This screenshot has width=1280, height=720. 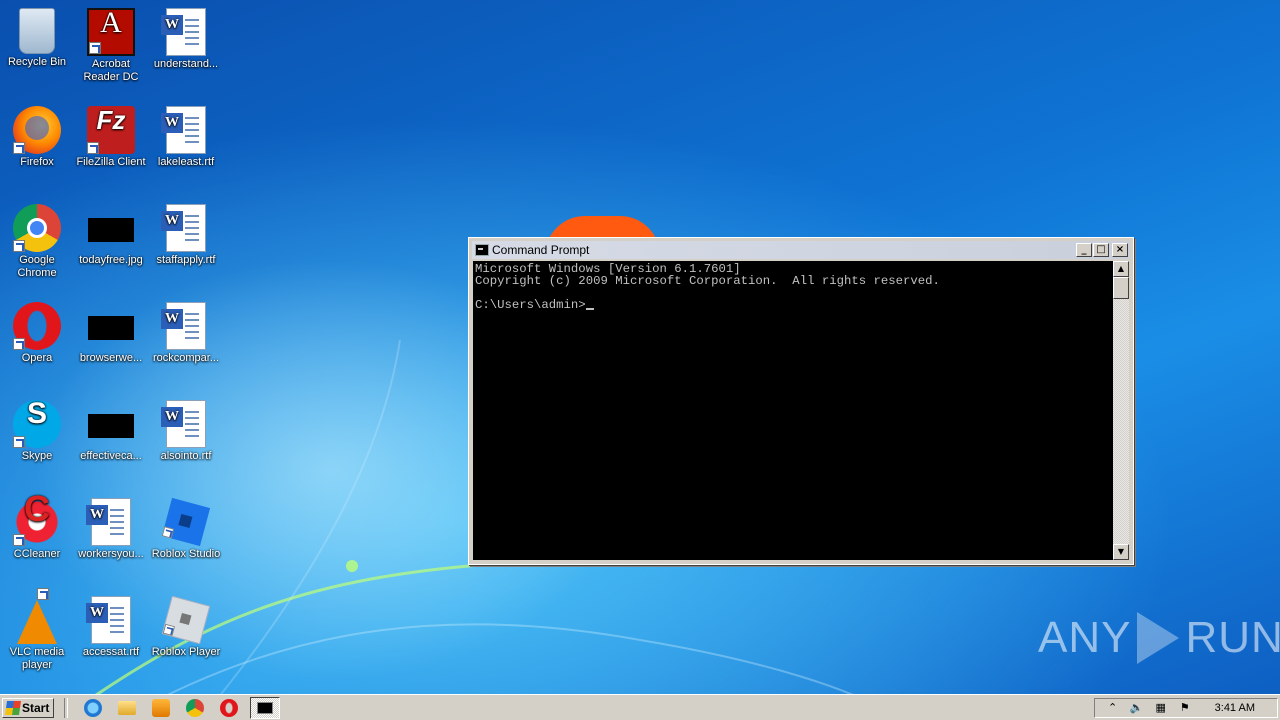 I want to click on acrobat-icon, so click(x=111, y=32).